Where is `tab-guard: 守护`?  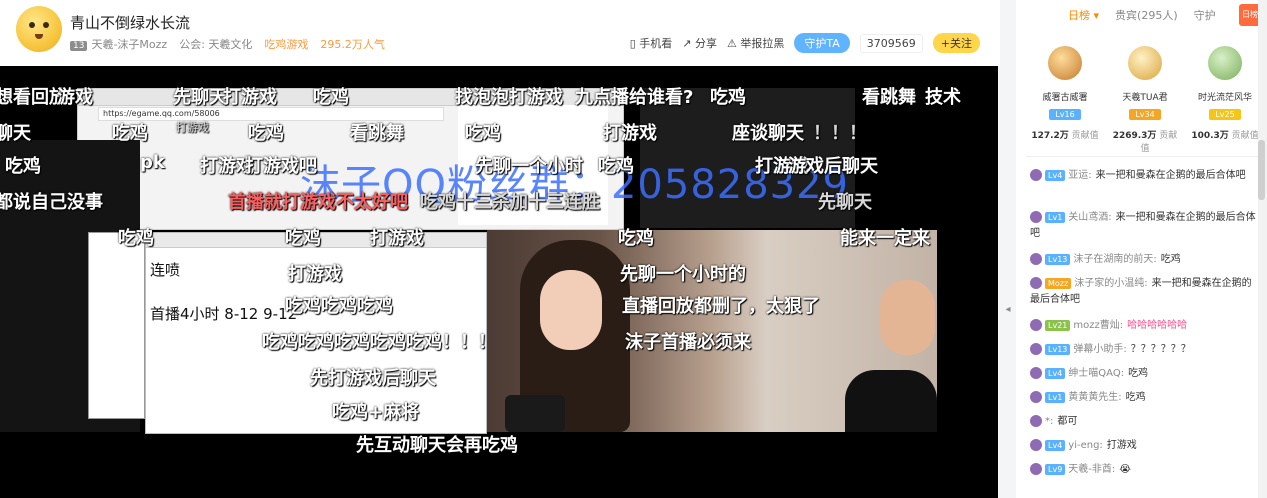 tab-guard: 守护 is located at coordinates (1205, 15).